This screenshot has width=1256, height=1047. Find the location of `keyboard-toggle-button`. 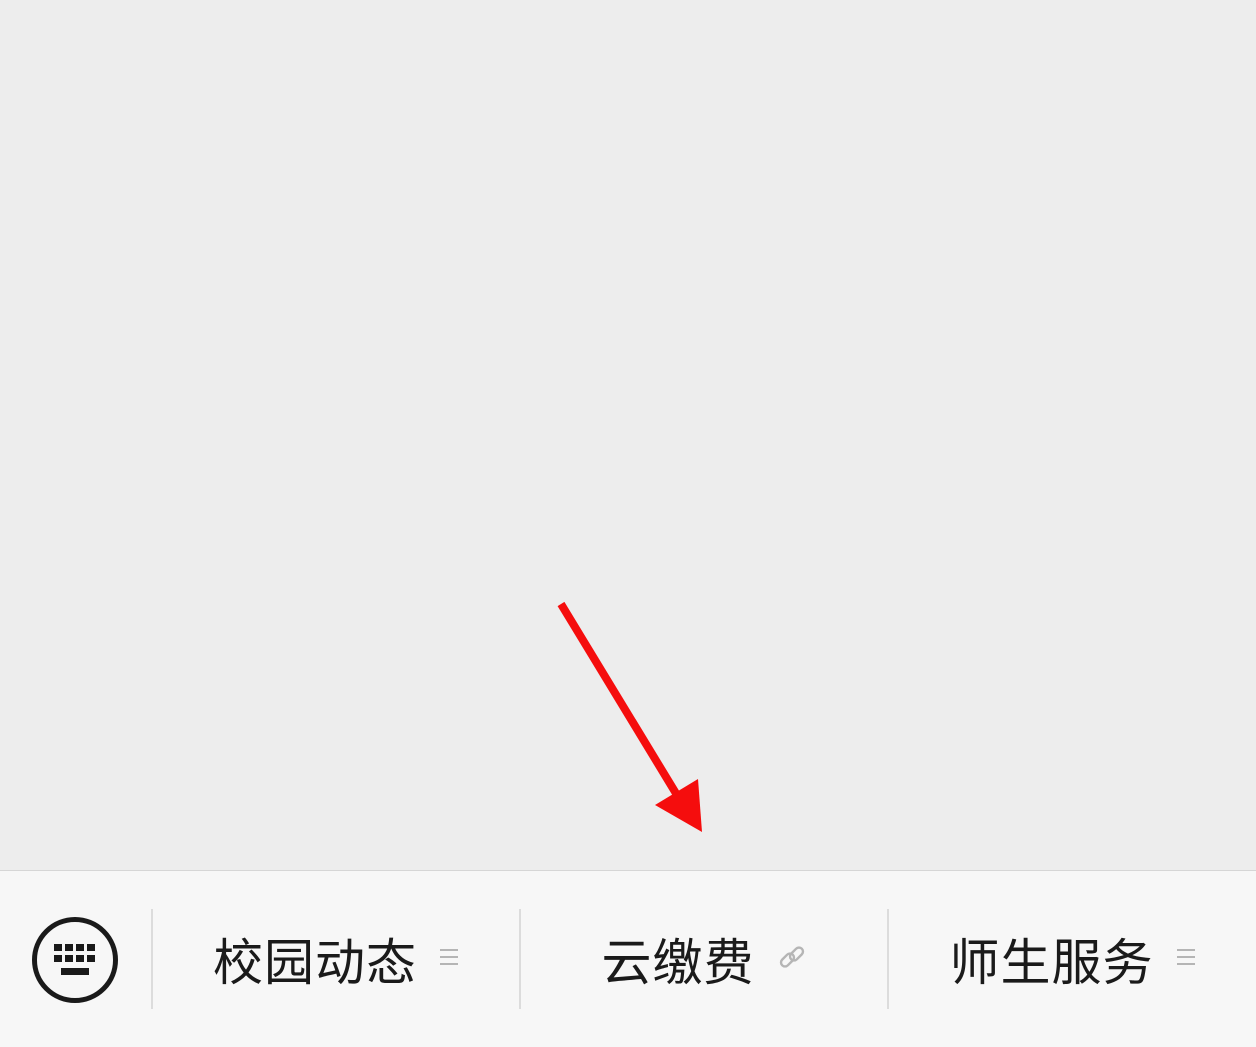

keyboard-toggle-button is located at coordinates (75, 960).